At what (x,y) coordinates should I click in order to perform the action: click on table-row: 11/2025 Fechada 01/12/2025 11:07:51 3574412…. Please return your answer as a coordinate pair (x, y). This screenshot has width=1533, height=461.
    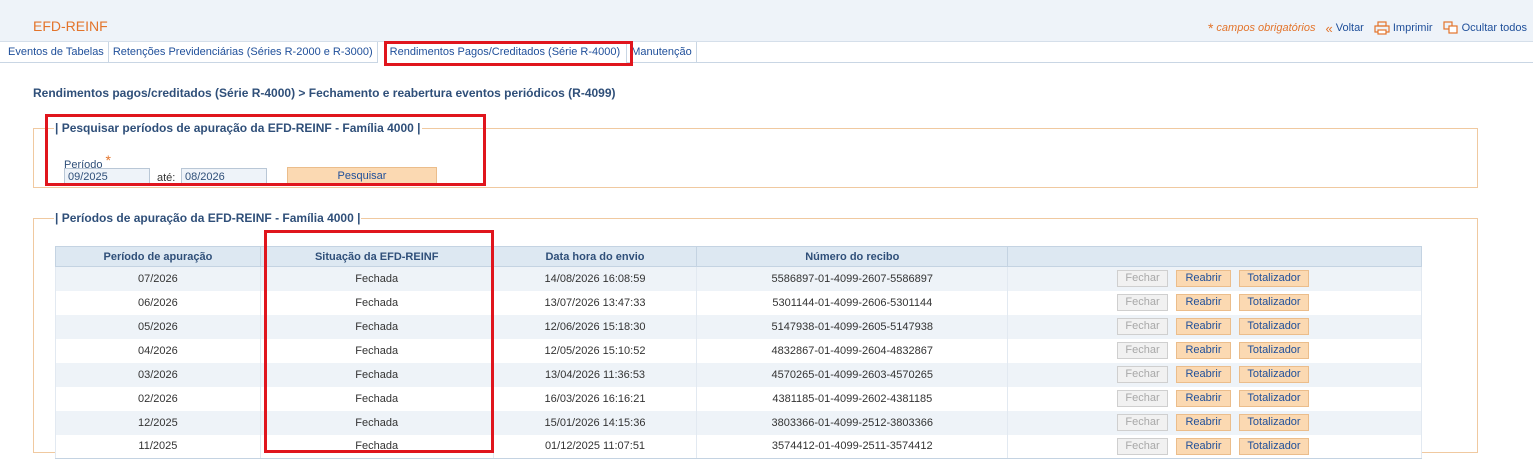
    Looking at the image, I should click on (738, 446).